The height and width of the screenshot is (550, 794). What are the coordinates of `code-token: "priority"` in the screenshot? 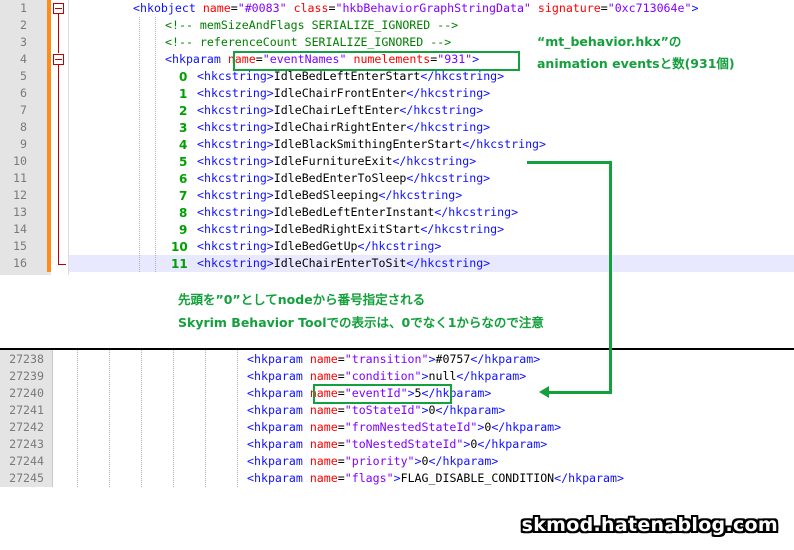 It's located at (379, 461).